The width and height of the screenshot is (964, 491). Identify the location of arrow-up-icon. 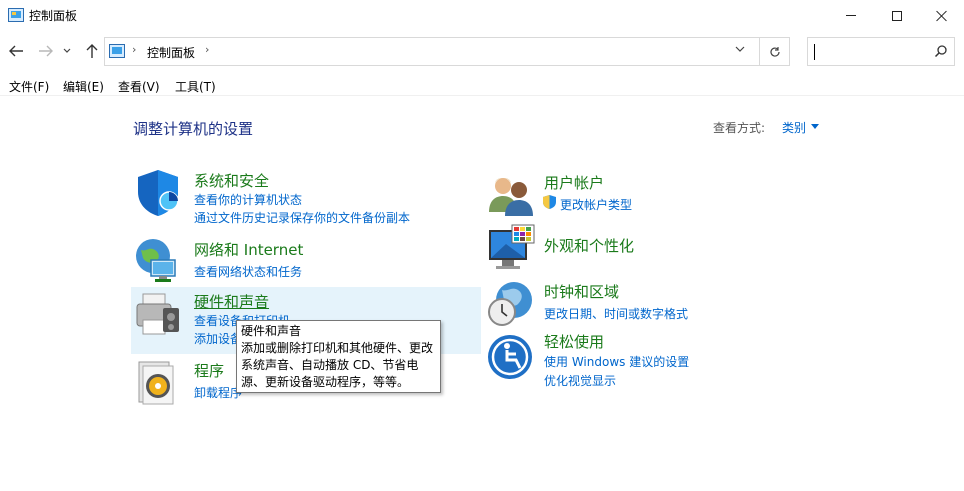
(92, 51).